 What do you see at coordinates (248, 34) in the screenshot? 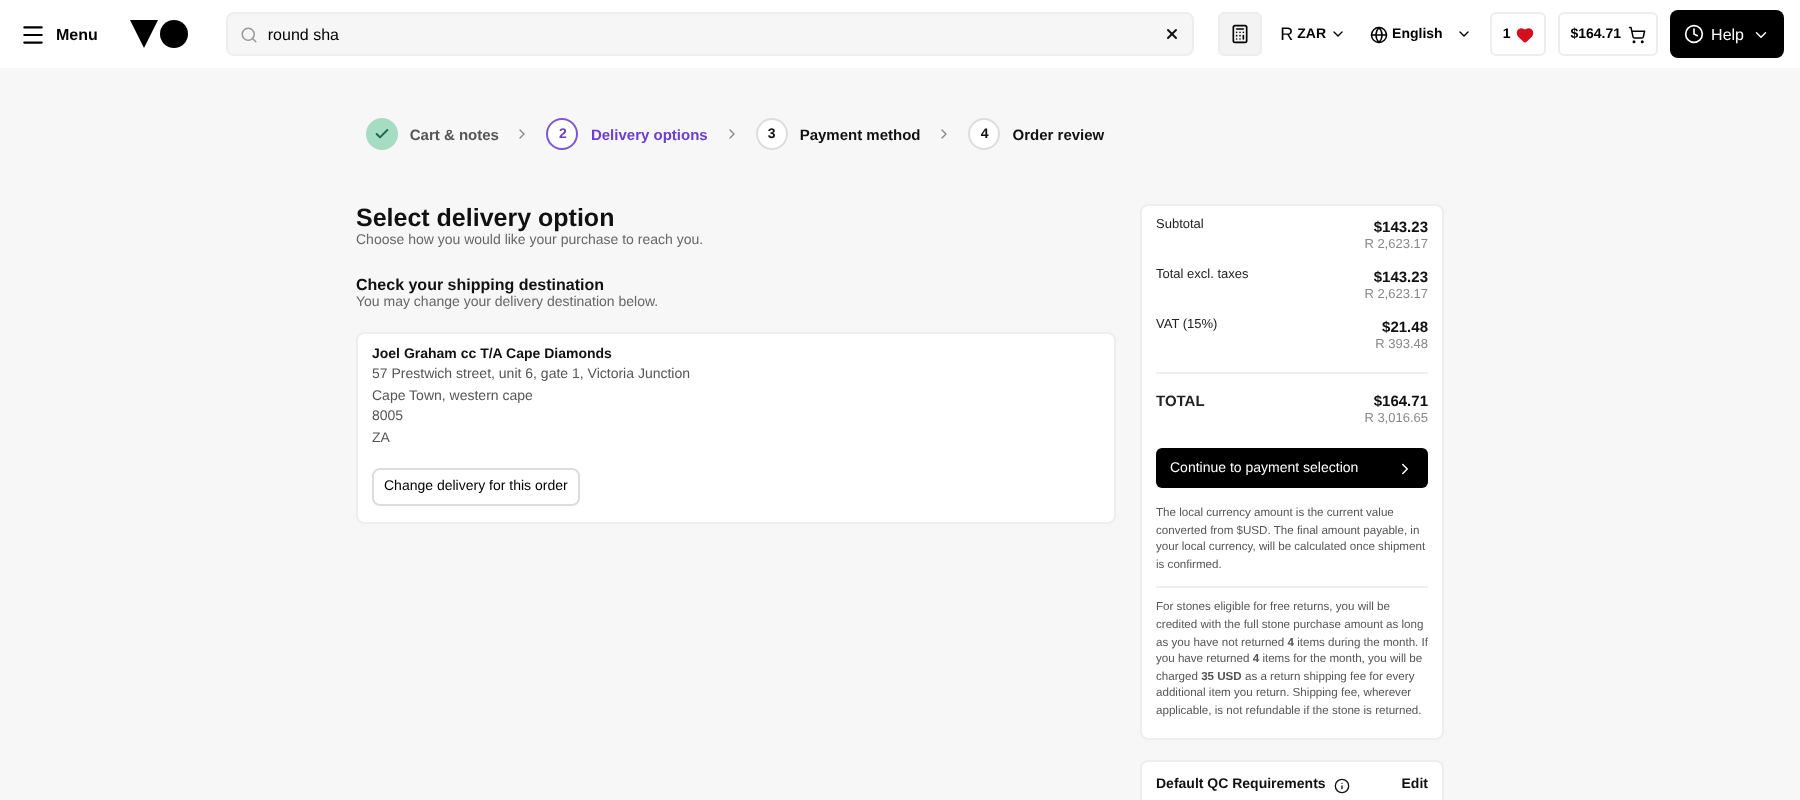
I see `search-icon` at bounding box center [248, 34].